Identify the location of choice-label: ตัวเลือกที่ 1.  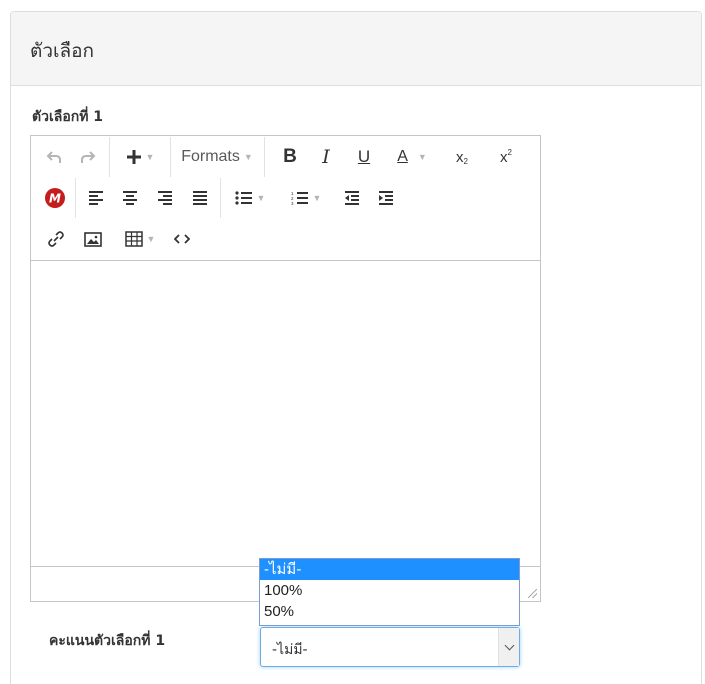
(68, 117).